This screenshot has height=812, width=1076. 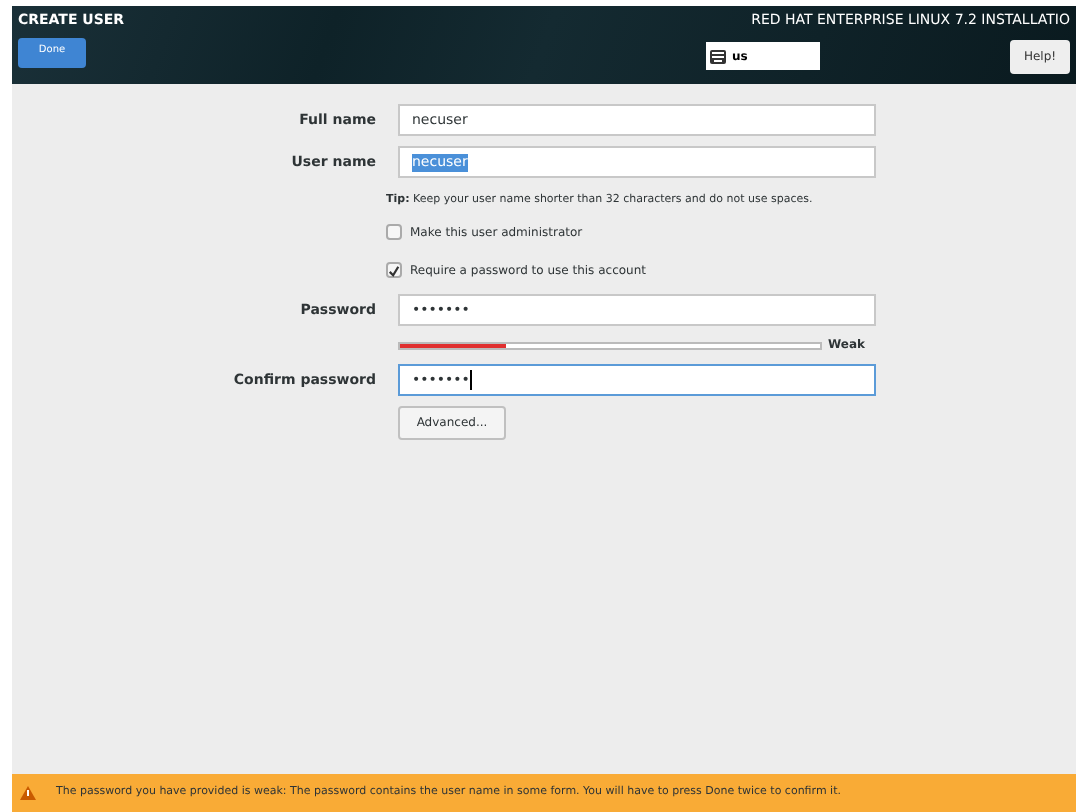 I want to click on check-icon, so click(x=394, y=270).